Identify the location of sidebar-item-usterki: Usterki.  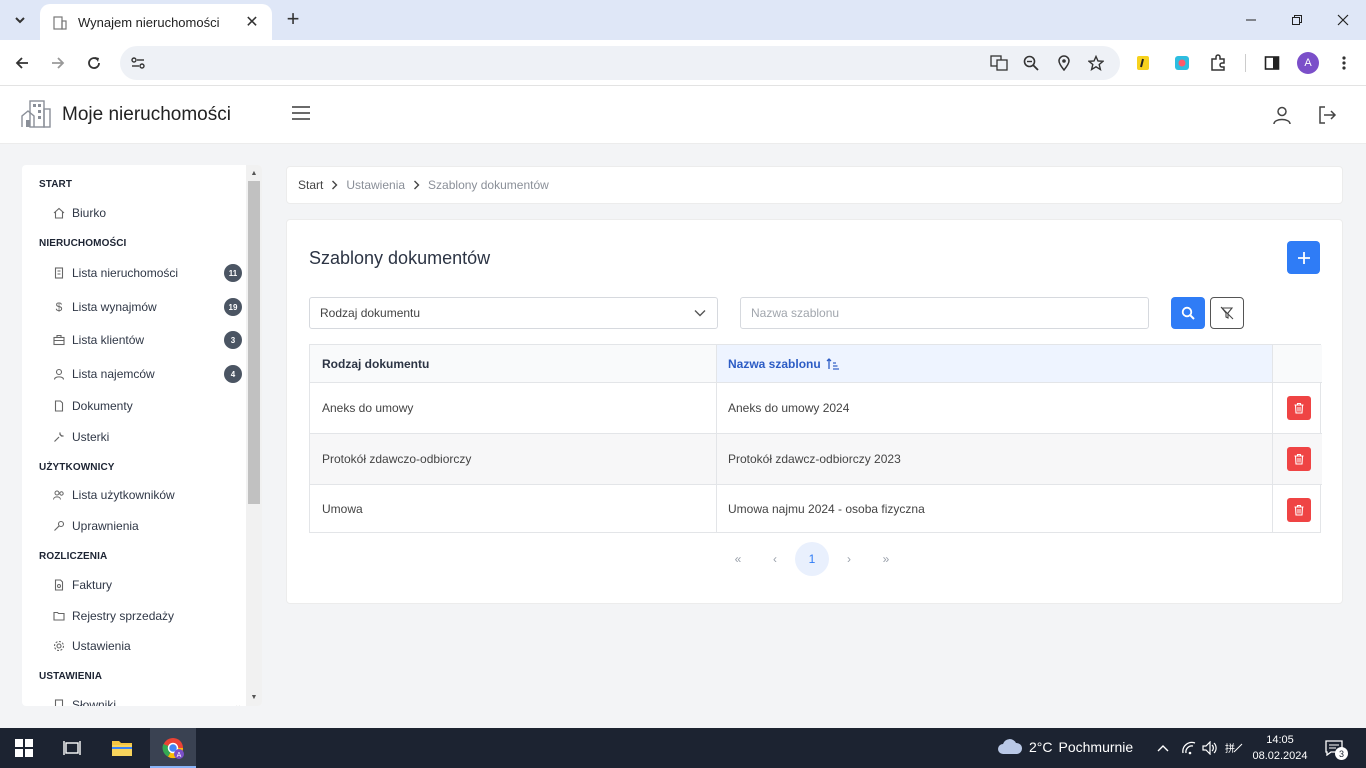
(147, 437).